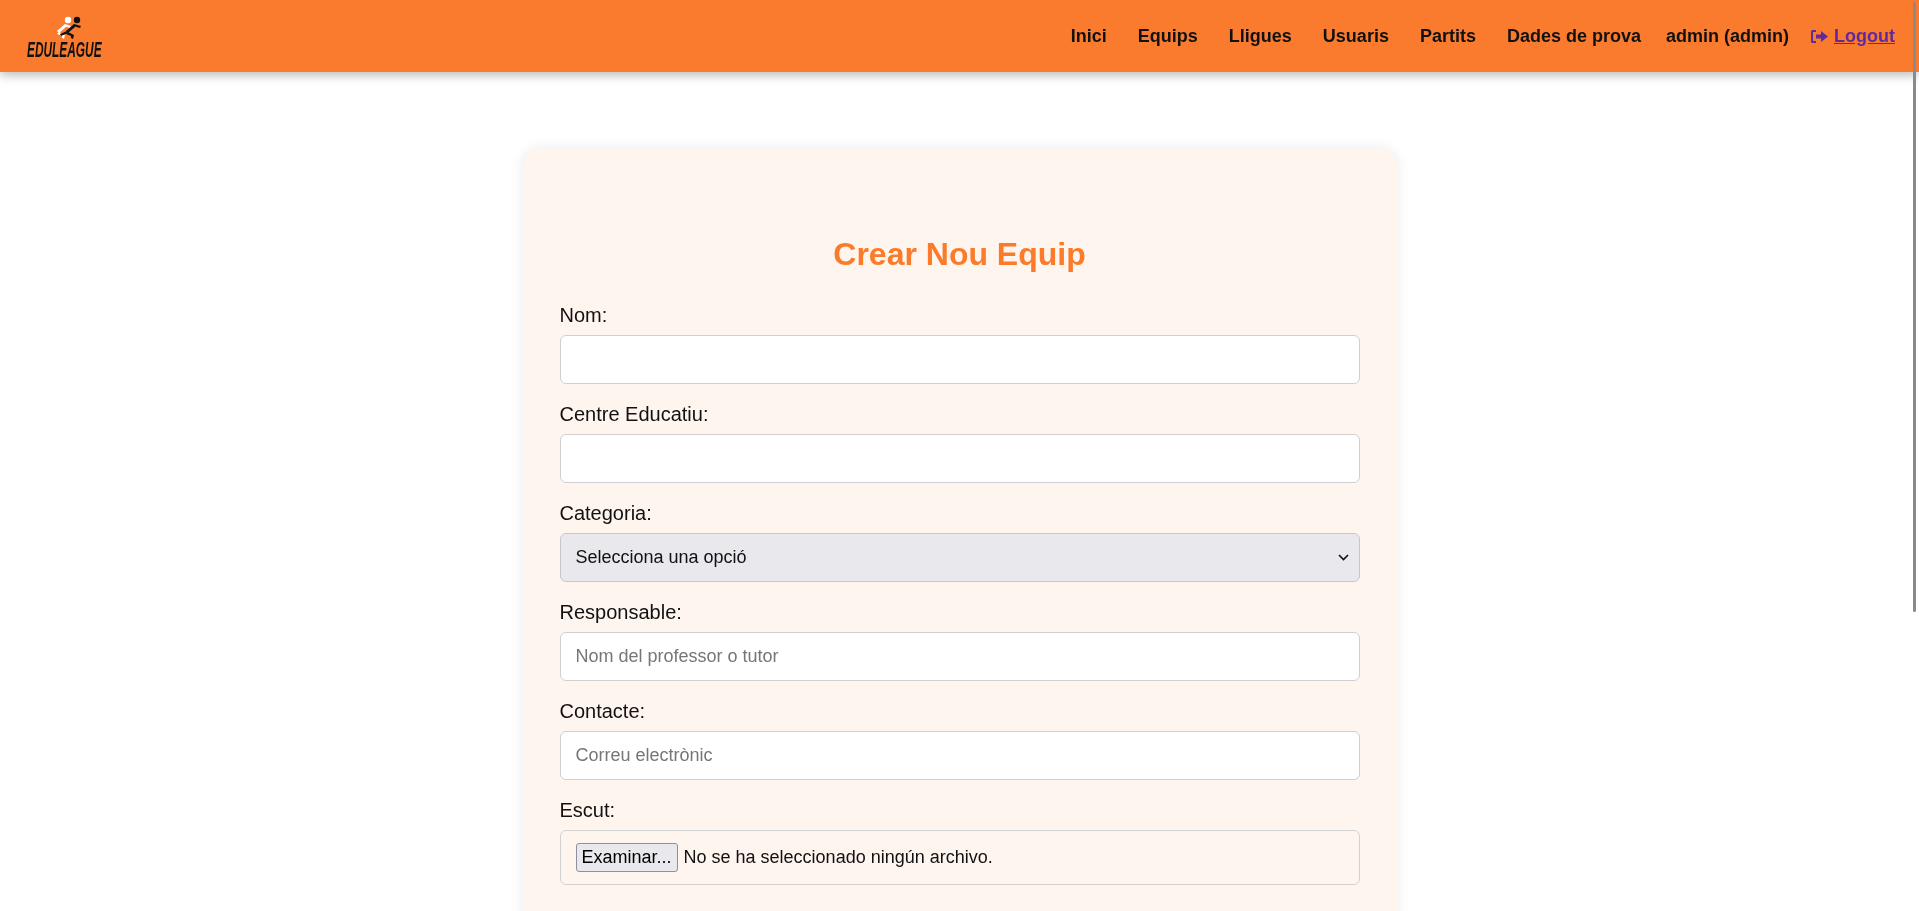 The width and height of the screenshot is (1919, 911). Describe the element at coordinates (605, 513) in the screenshot. I see `field-label: Categoria:` at that location.